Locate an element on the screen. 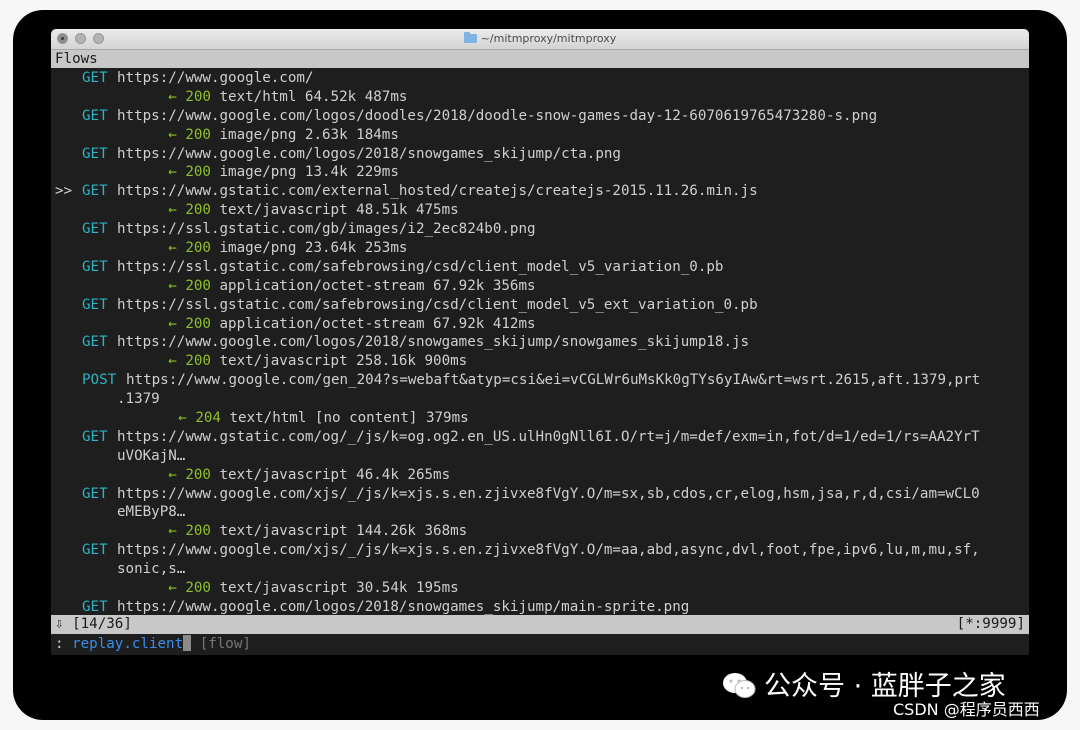  response-summary: ← 200 image/png 23.64k 253ms is located at coordinates (262, 248).